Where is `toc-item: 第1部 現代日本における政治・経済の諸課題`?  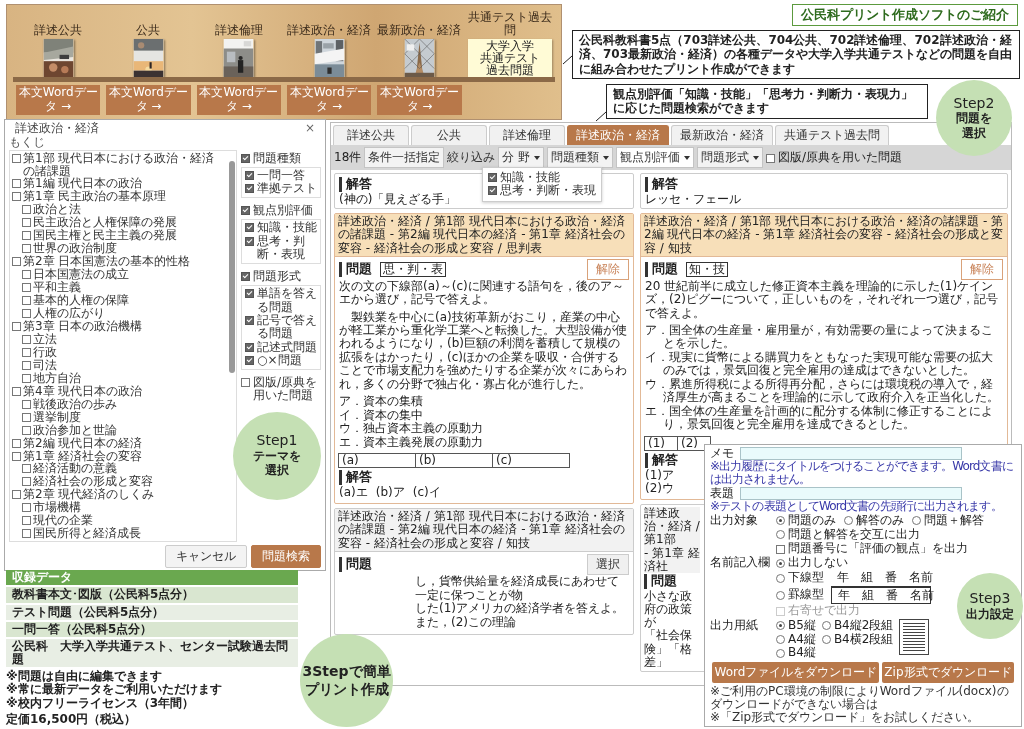 toc-item: 第1部 現代日本における政治・経済の諸課題 is located at coordinates (123, 164).